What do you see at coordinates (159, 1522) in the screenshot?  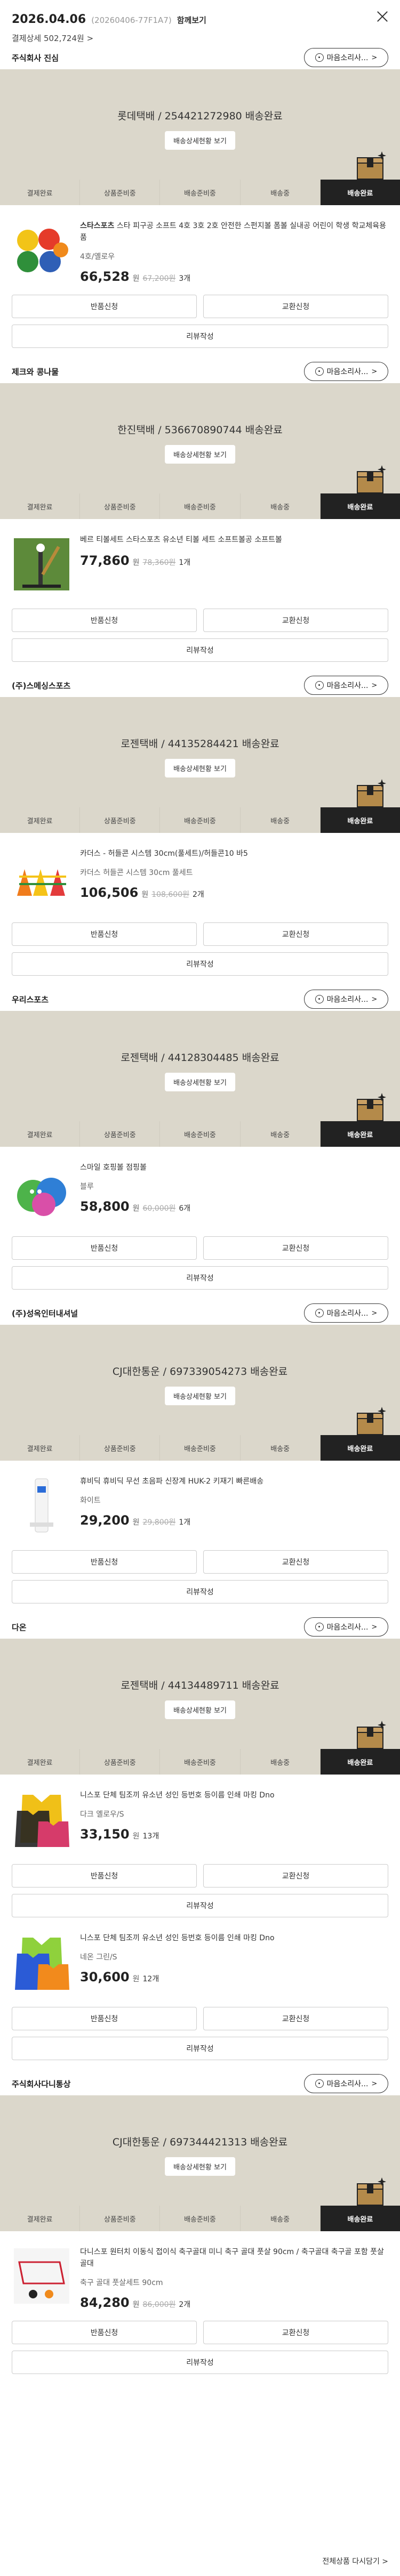 I see `original-price: 29,800원` at bounding box center [159, 1522].